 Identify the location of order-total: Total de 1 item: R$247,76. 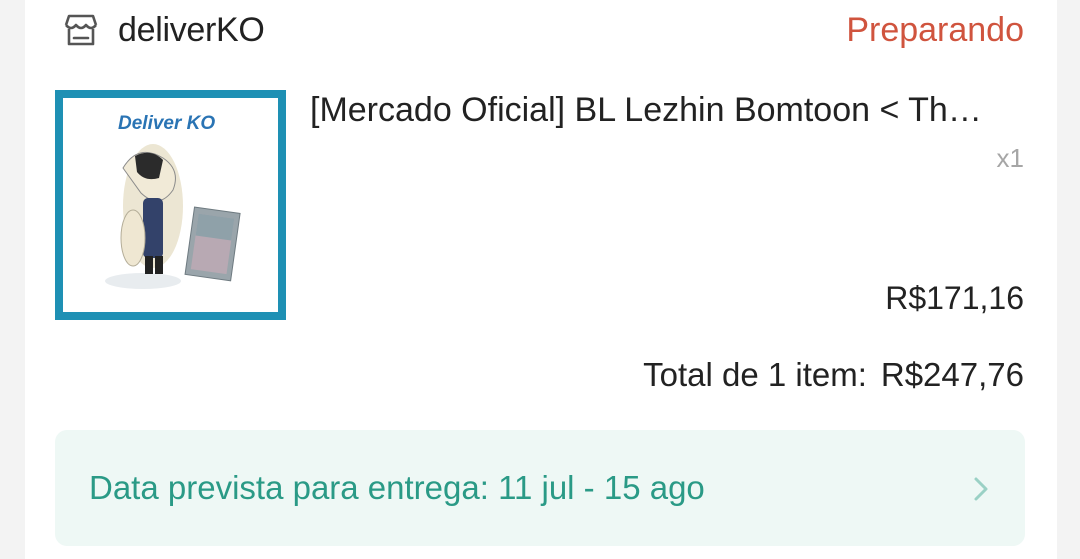
(833, 375).